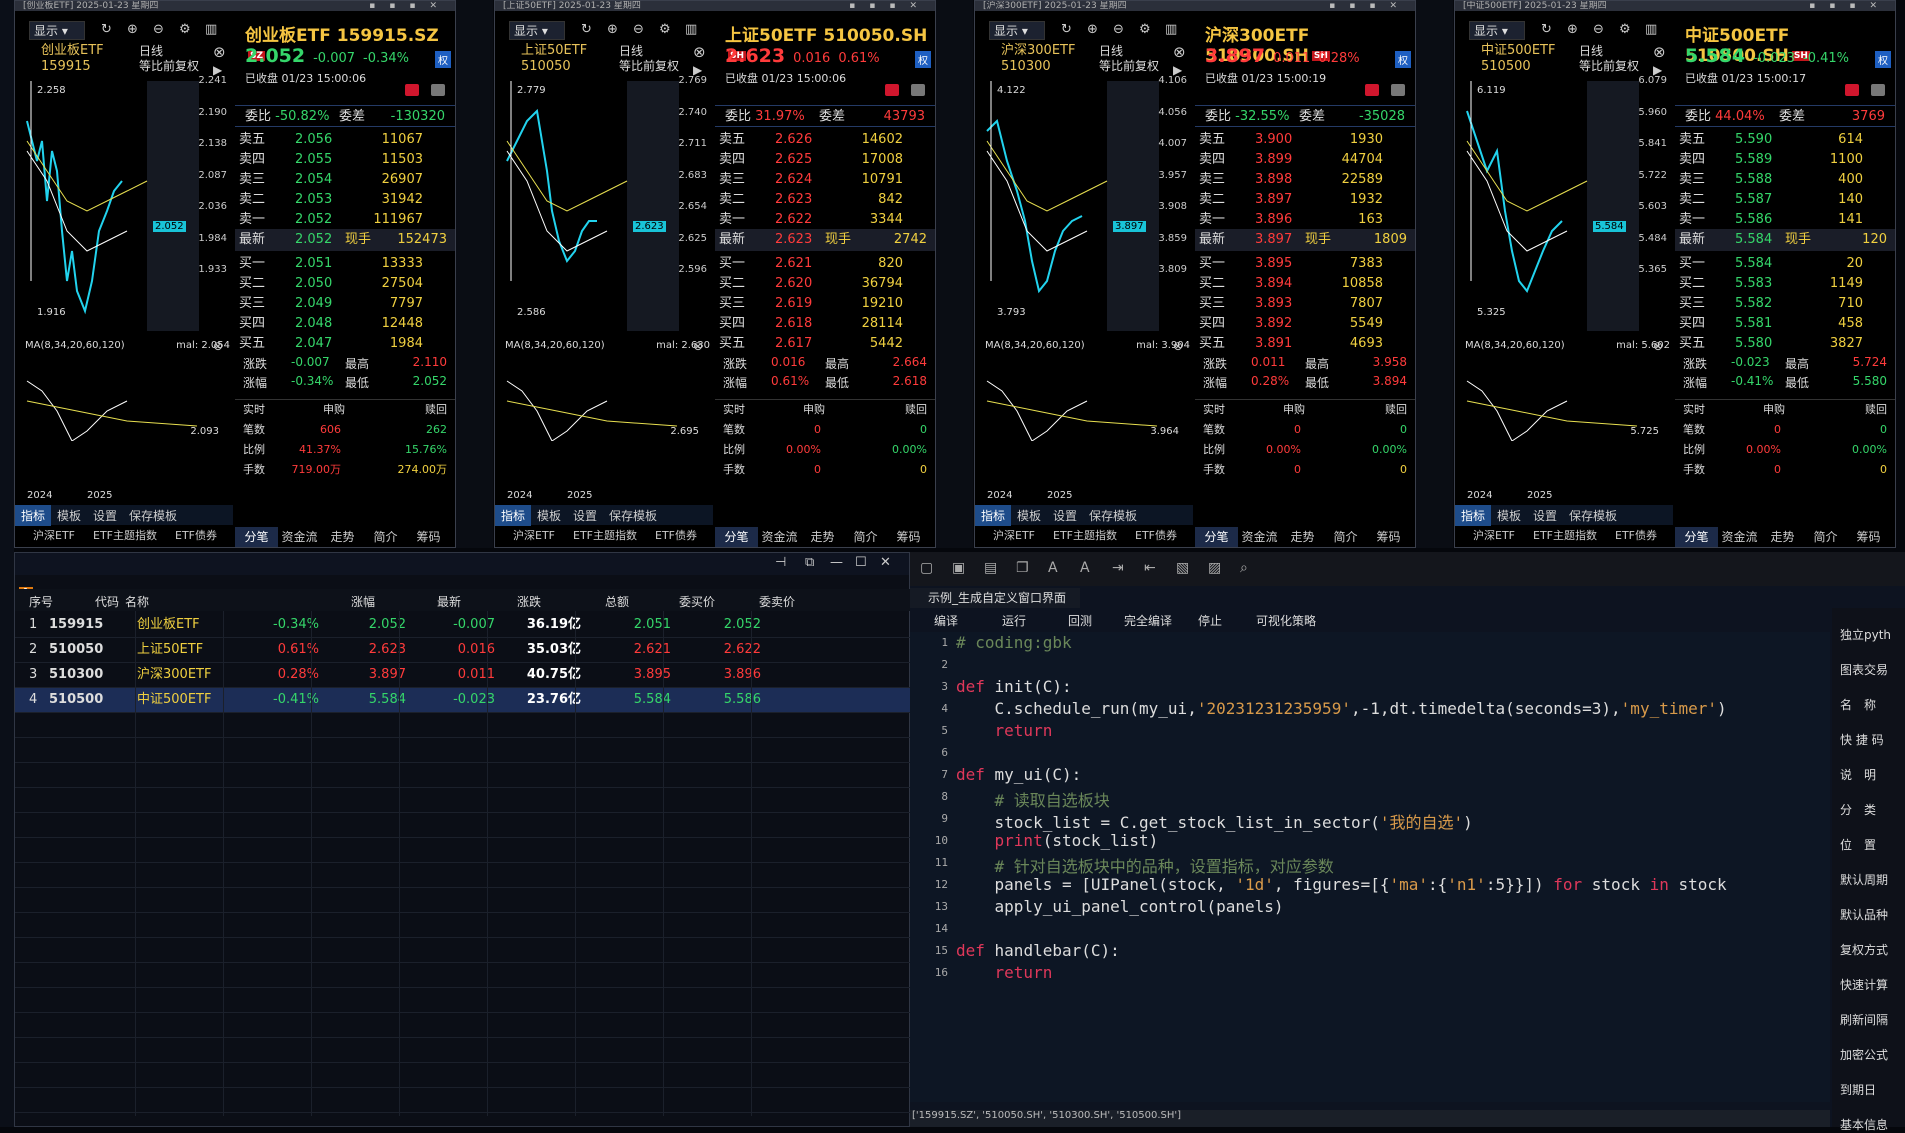 The image size is (1905, 1133). Describe the element at coordinates (825, 220) in the screenshot. I see `ask-row: 卖一 2.622 3344` at that location.